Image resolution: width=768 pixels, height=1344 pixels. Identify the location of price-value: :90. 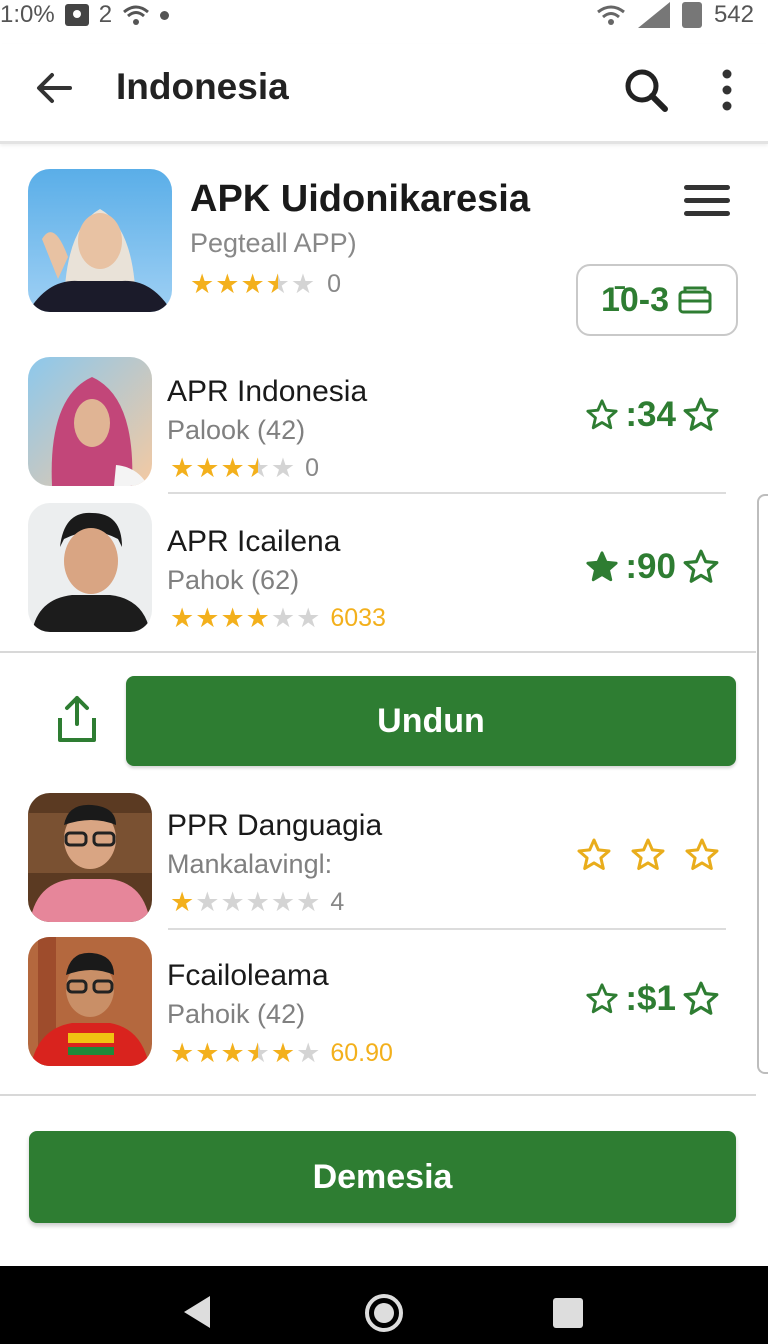
(650, 566).